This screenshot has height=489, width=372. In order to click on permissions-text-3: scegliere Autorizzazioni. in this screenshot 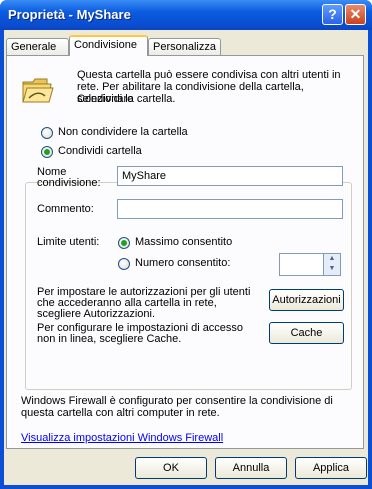, I will do `click(96, 314)`.